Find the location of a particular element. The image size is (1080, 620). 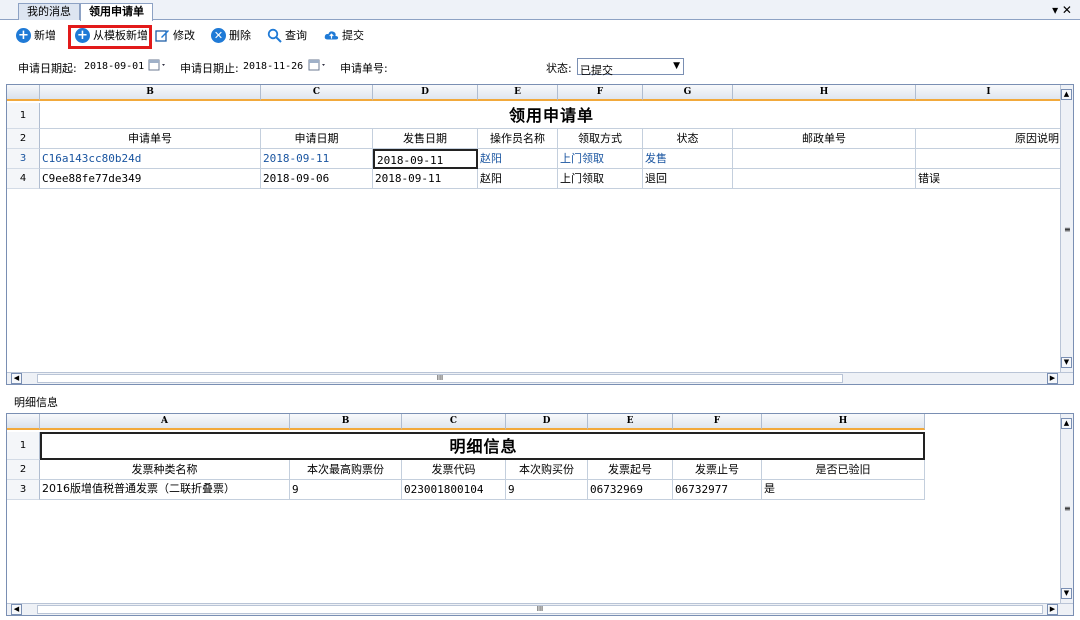

window-controls: ▾ ✕ is located at coordinates (1062, 10).